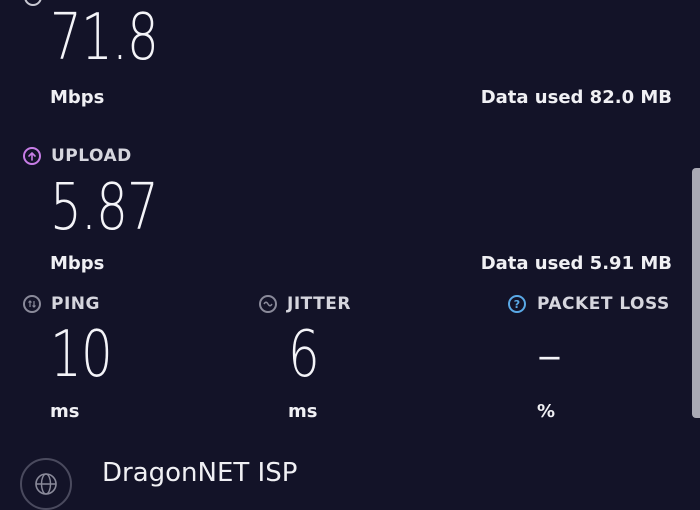 The height and width of the screenshot is (510, 700). Describe the element at coordinates (549, 355) in the screenshot. I see `packet-loss-value: –` at that location.